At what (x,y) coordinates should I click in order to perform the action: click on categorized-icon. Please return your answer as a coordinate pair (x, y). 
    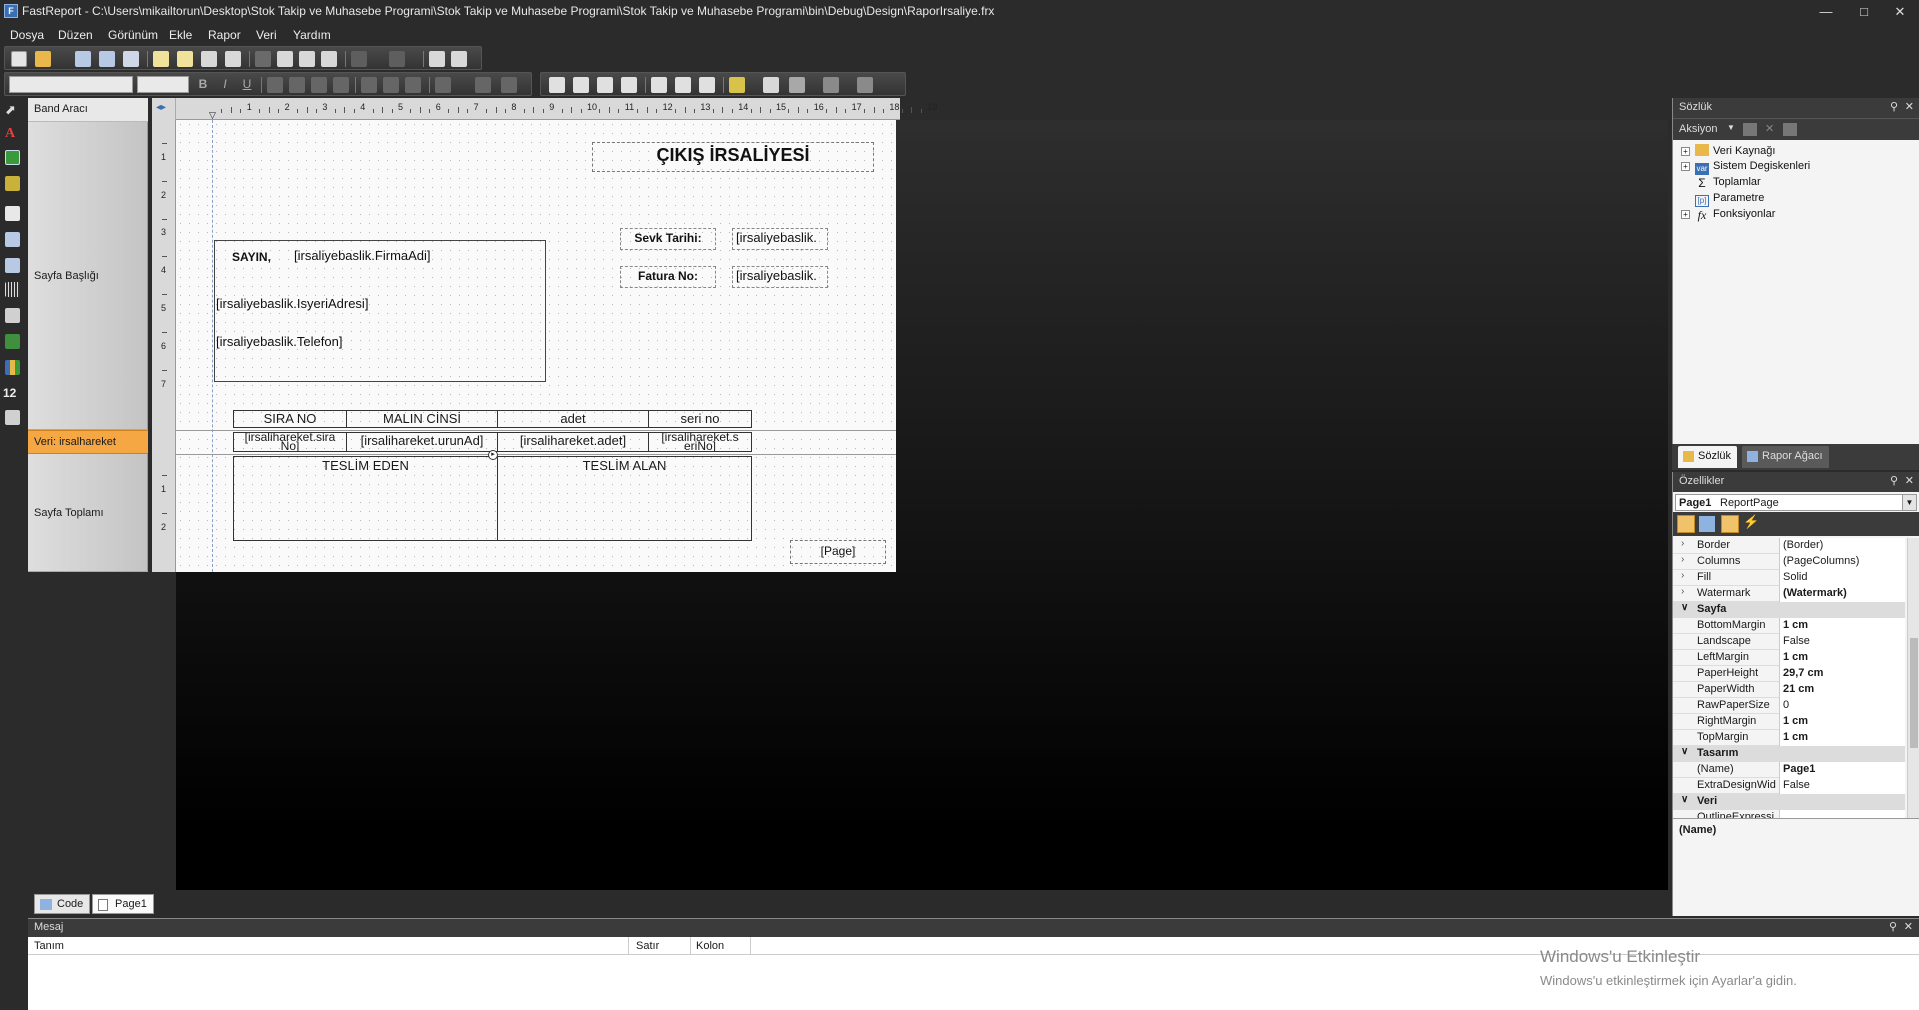
    Looking at the image, I should click on (1686, 524).